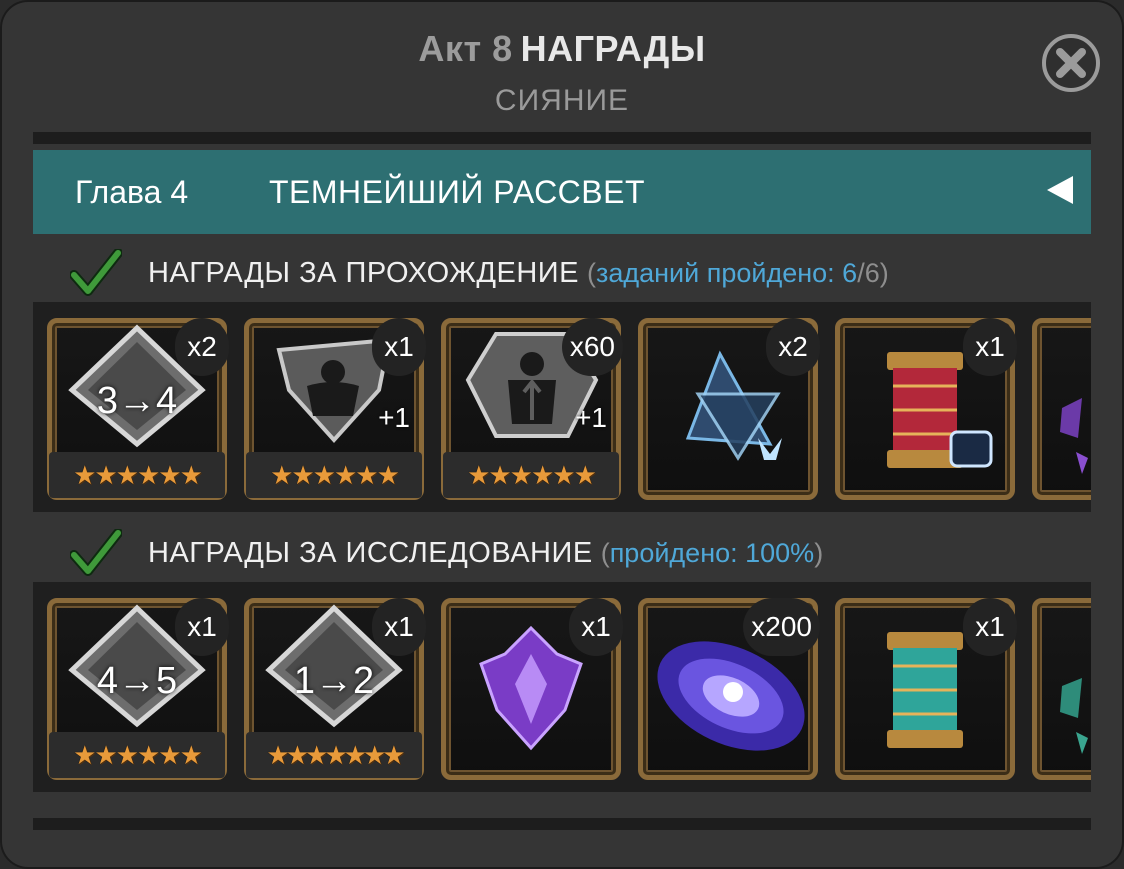 Image resolution: width=1124 pixels, height=869 pixels. Describe the element at coordinates (562, 100) in the screenshot. I see `difficulty-subtitle: СИЯНИЕ` at that location.